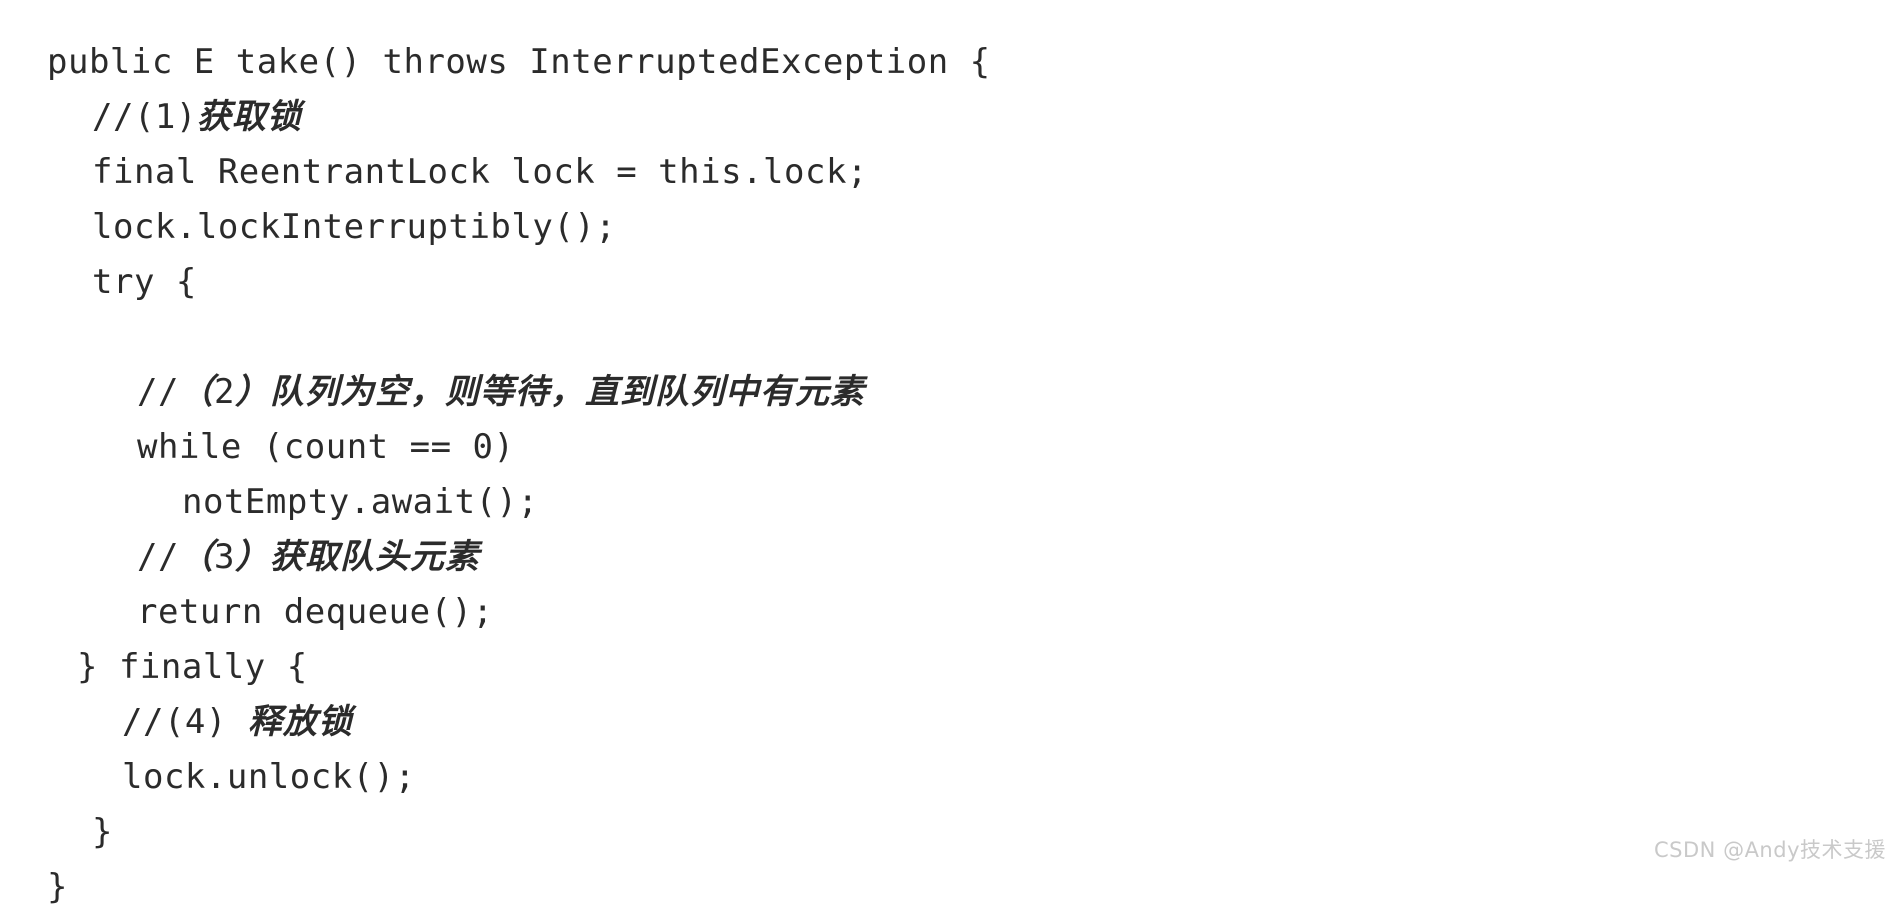 This screenshot has width=1902, height=915. Describe the element at coordinates (1770, 850) in the screenshot. I see `csdn-watermark: CSDN @Andy技术支援` at that location.